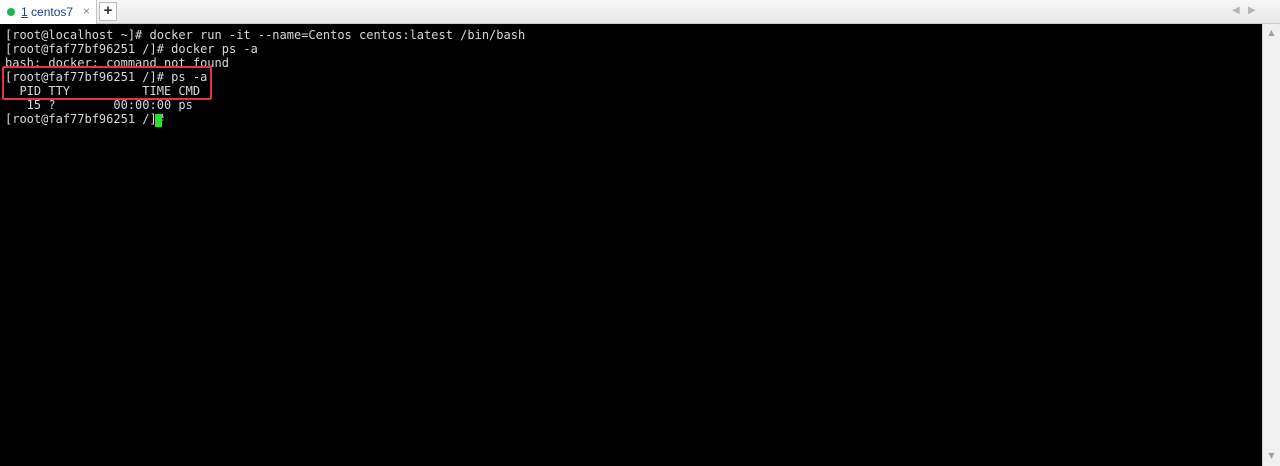  I want to click on new-tab-button: +, so click(108, 11).